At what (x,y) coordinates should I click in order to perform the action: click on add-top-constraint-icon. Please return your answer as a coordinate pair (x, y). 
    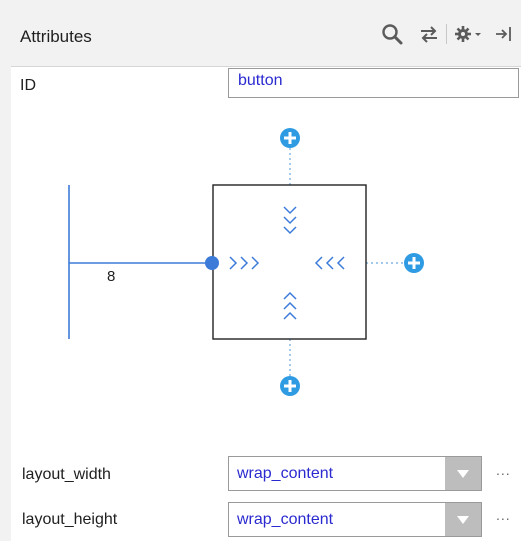
    Looking at the image, I should click on (290, 138).